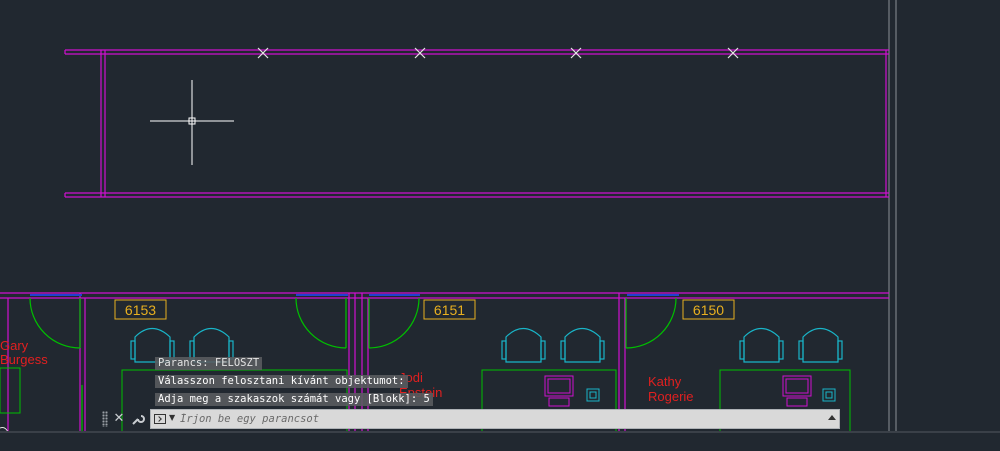 The image size is (1000, 451). Describe the element at coordinates (105, 419) in the screenshot. I see `command-bar-grip` at that location.